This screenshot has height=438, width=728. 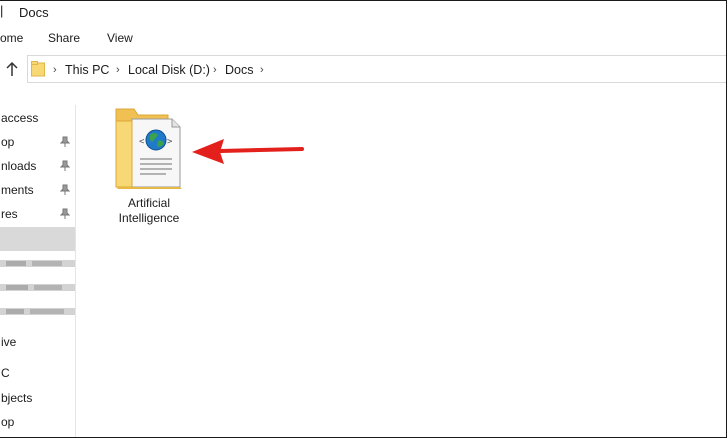 I want to click on folder-with-html-document-icon: < >, so click(x=148, y=148).